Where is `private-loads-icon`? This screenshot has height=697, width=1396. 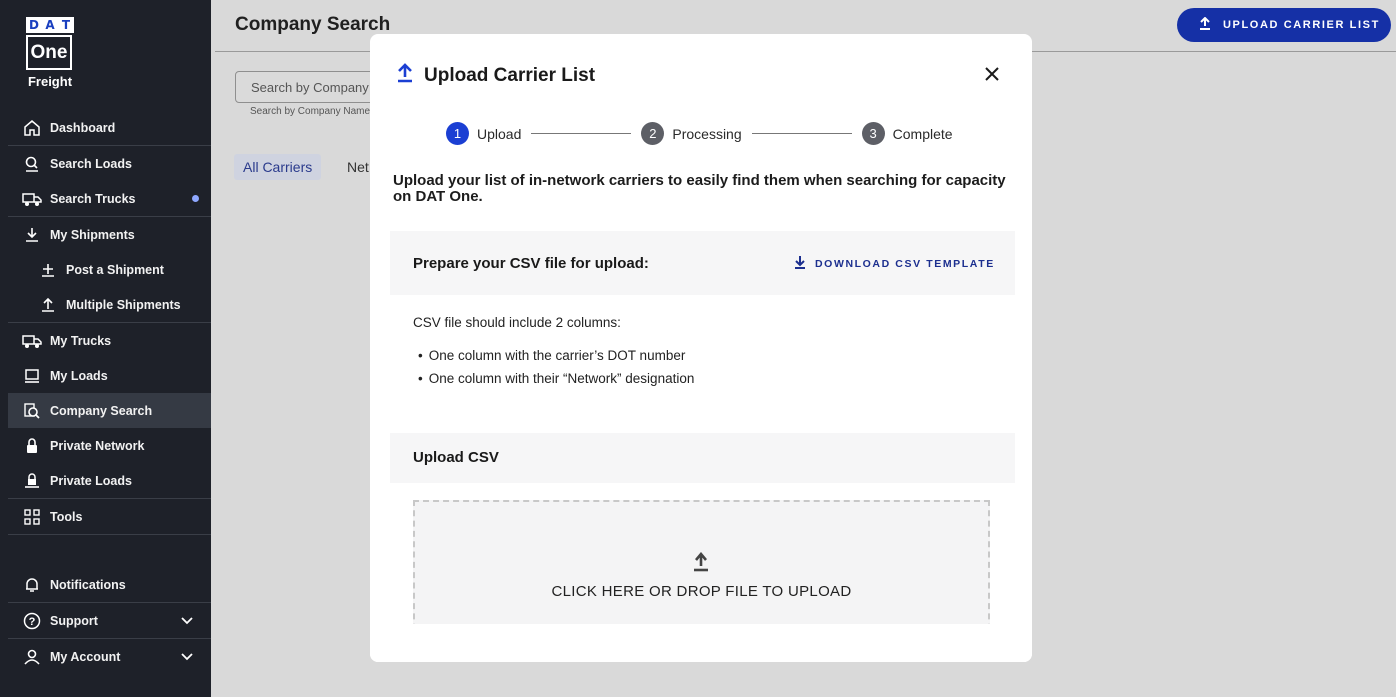
private-loads-icon is located at coordinates (32, 481).